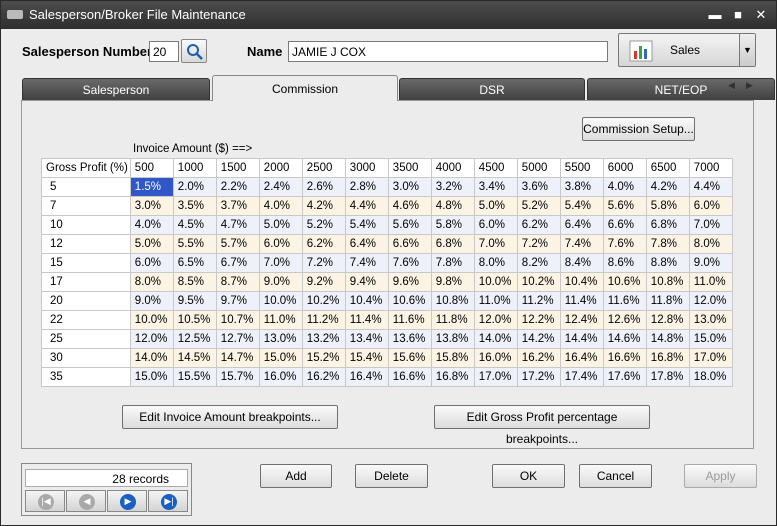  Describe the element at coordinates (194, 225) in the screenshot. I see `commission-rate-cell: 4.5%` at that location.